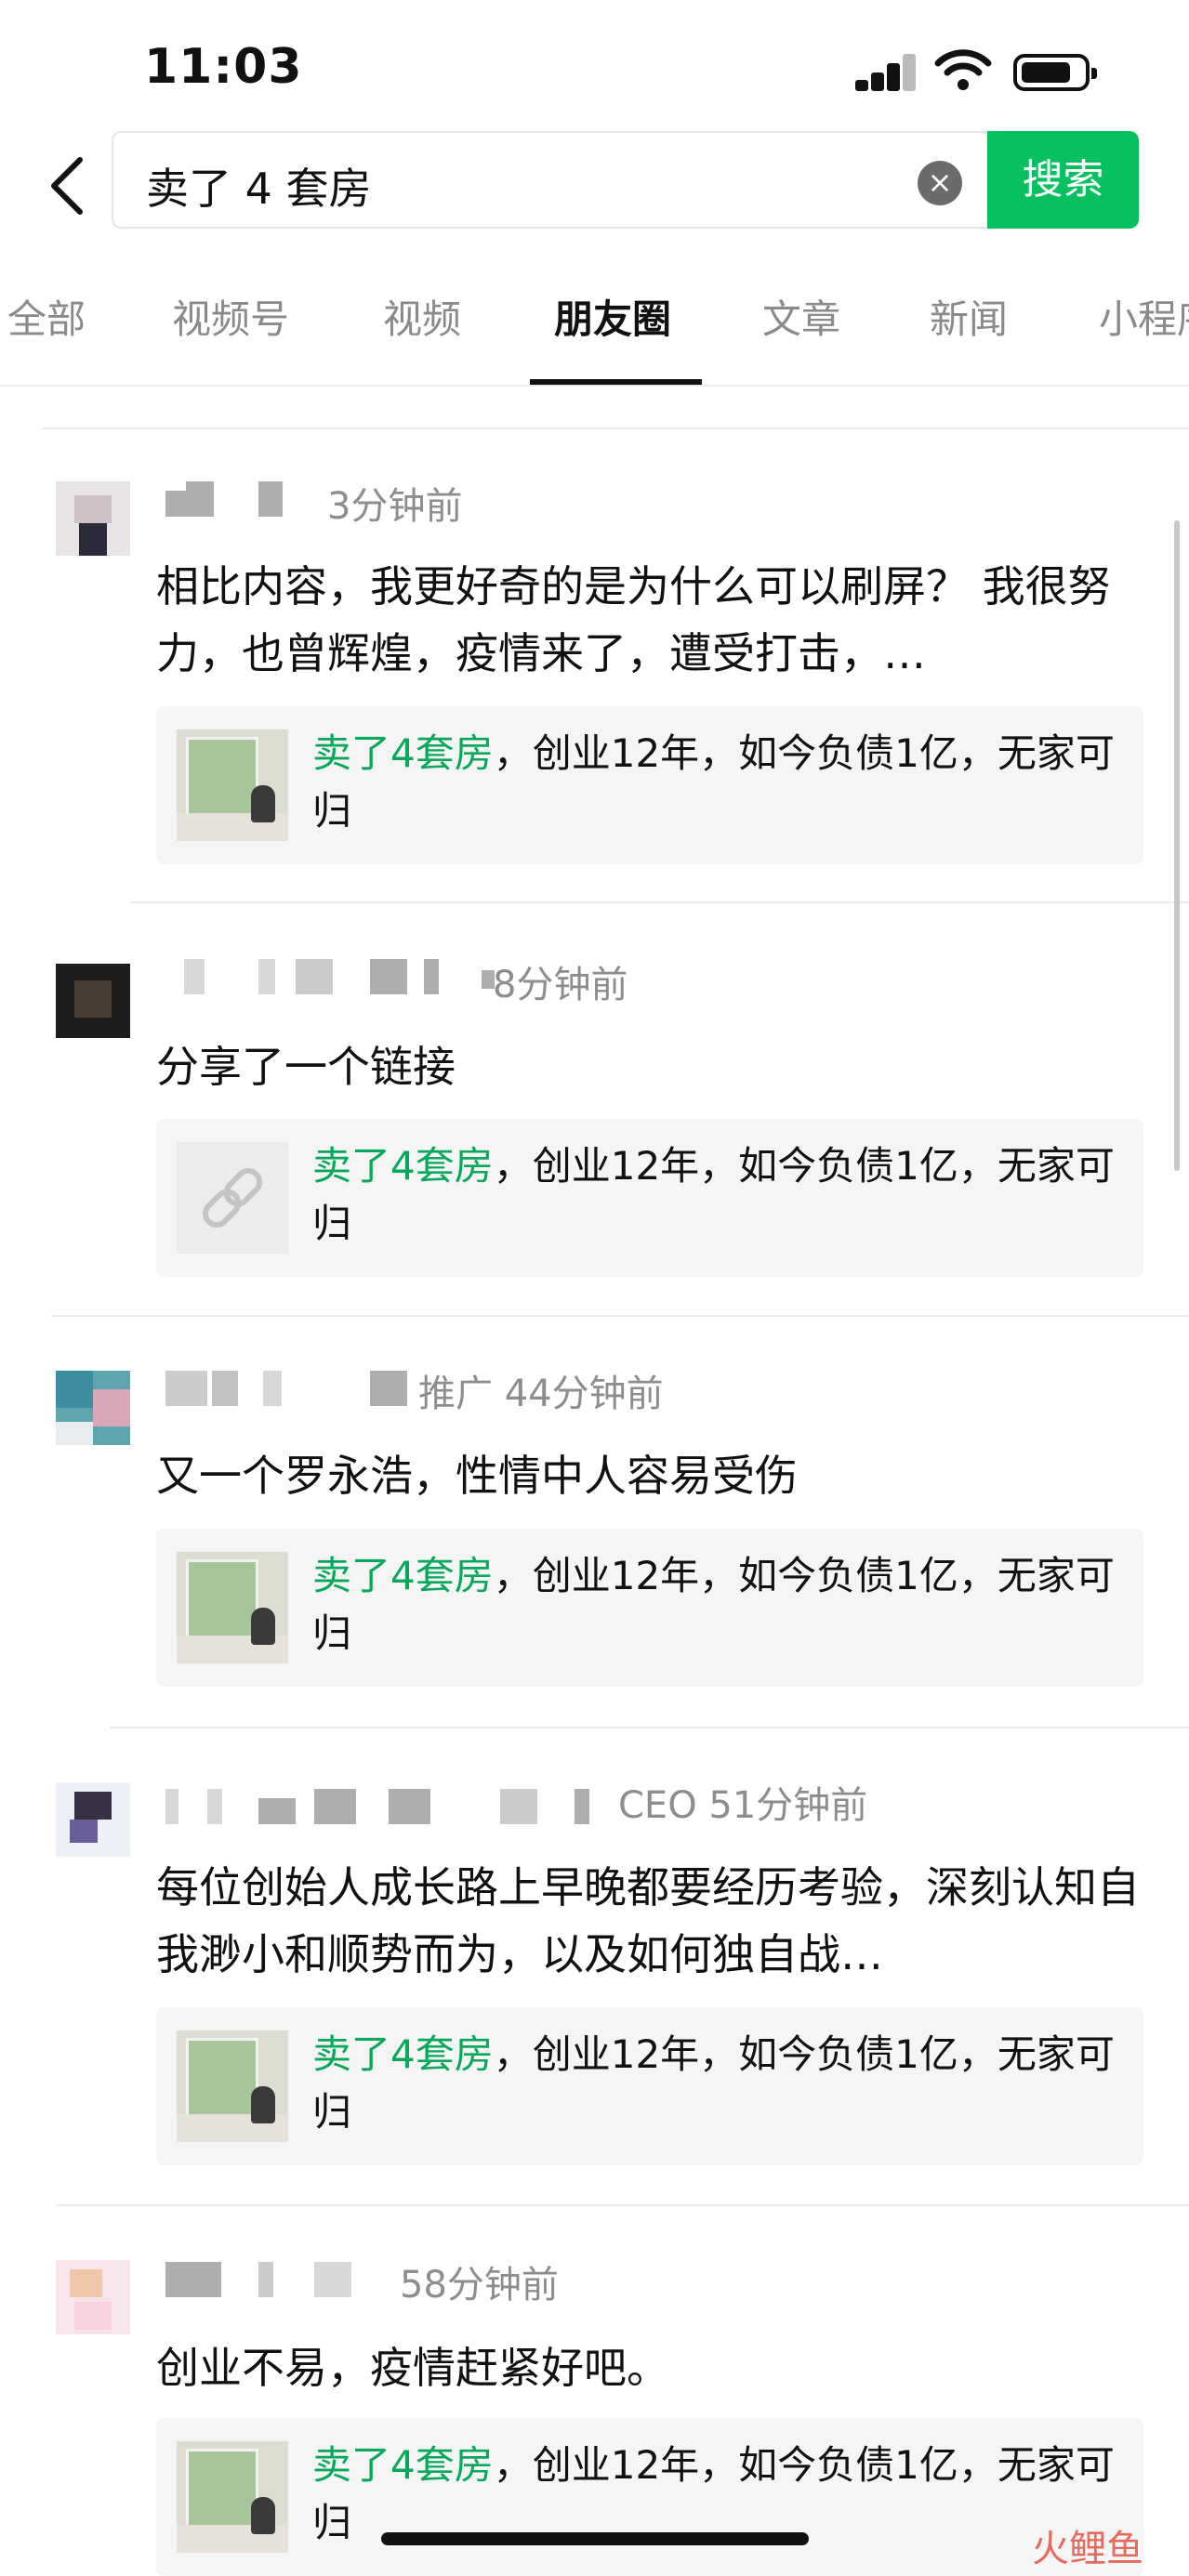 Image resolution: width=1189 pixels, height=2576 pixels. What do you see at coordinates (306, 1067) in the screenshot?
I see `post-text: 分享了一个链接` at bounding box center [306, 1067].